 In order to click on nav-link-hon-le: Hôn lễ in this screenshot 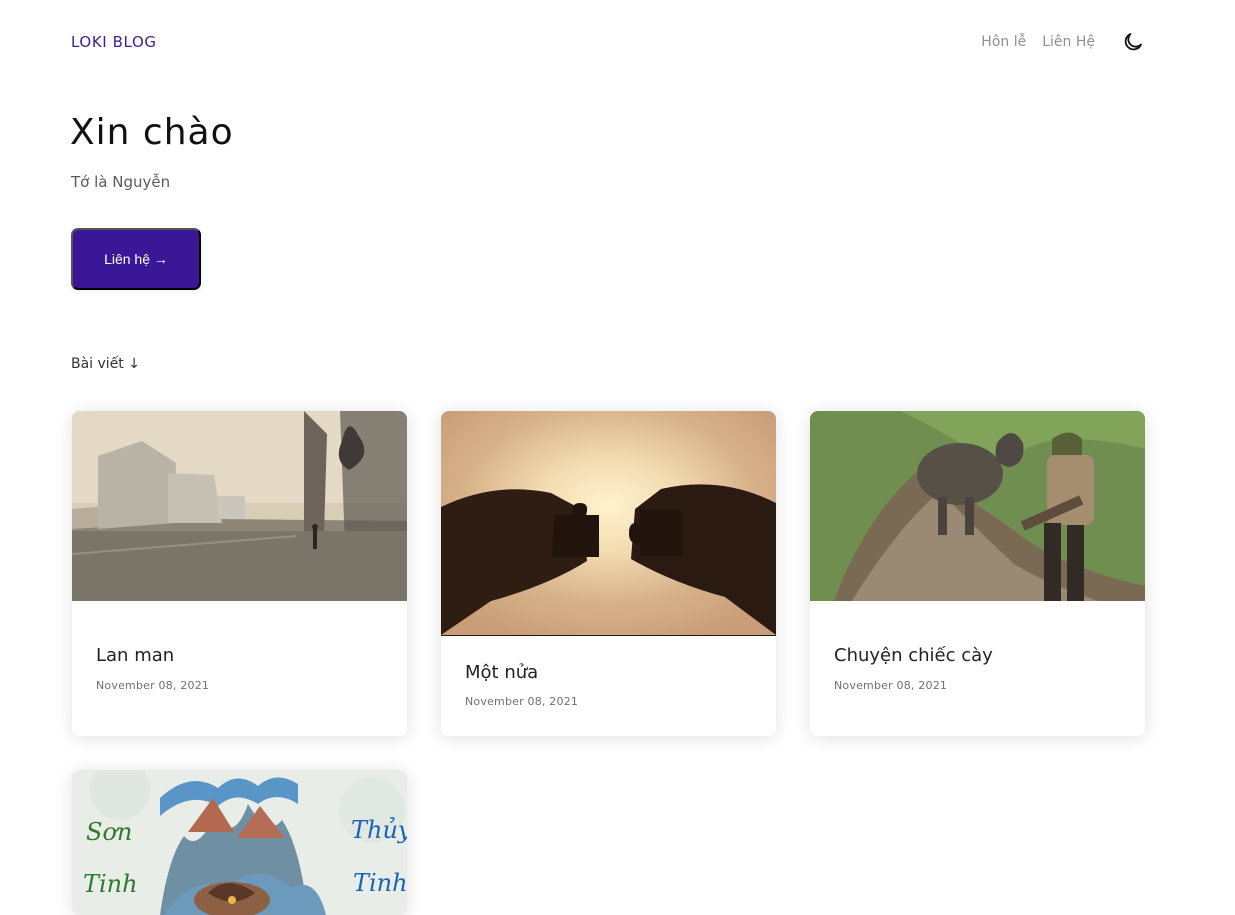, I will do `click(1003, 42)`.